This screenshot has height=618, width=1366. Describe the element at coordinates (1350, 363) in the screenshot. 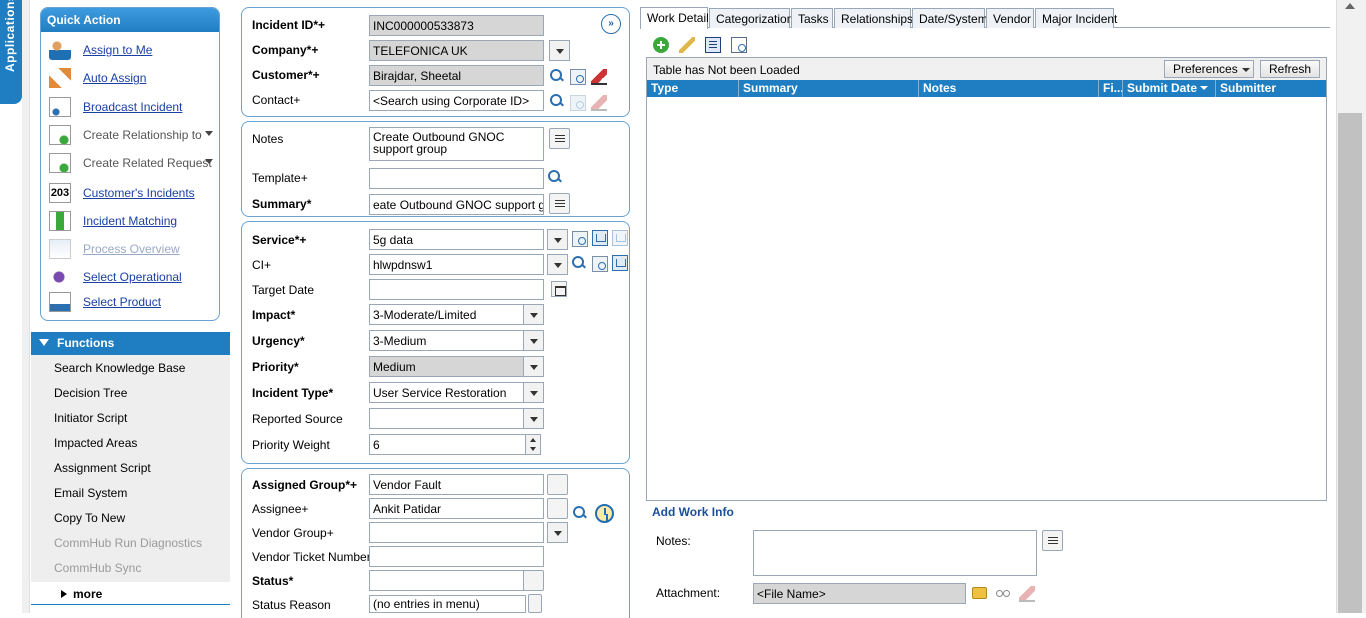

I see `scrollbar-thumb` at that location.